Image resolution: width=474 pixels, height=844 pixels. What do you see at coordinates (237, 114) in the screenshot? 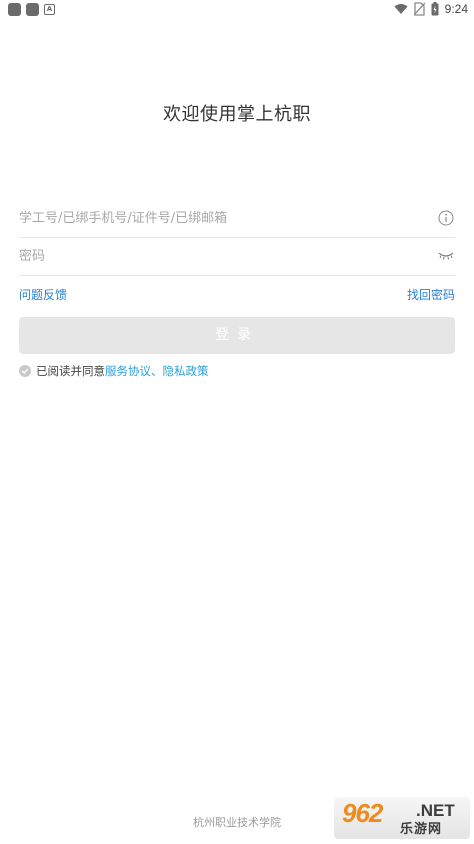
I see `page-title: 欢迎使用掌上杭职` at bounding box center [237, 114].